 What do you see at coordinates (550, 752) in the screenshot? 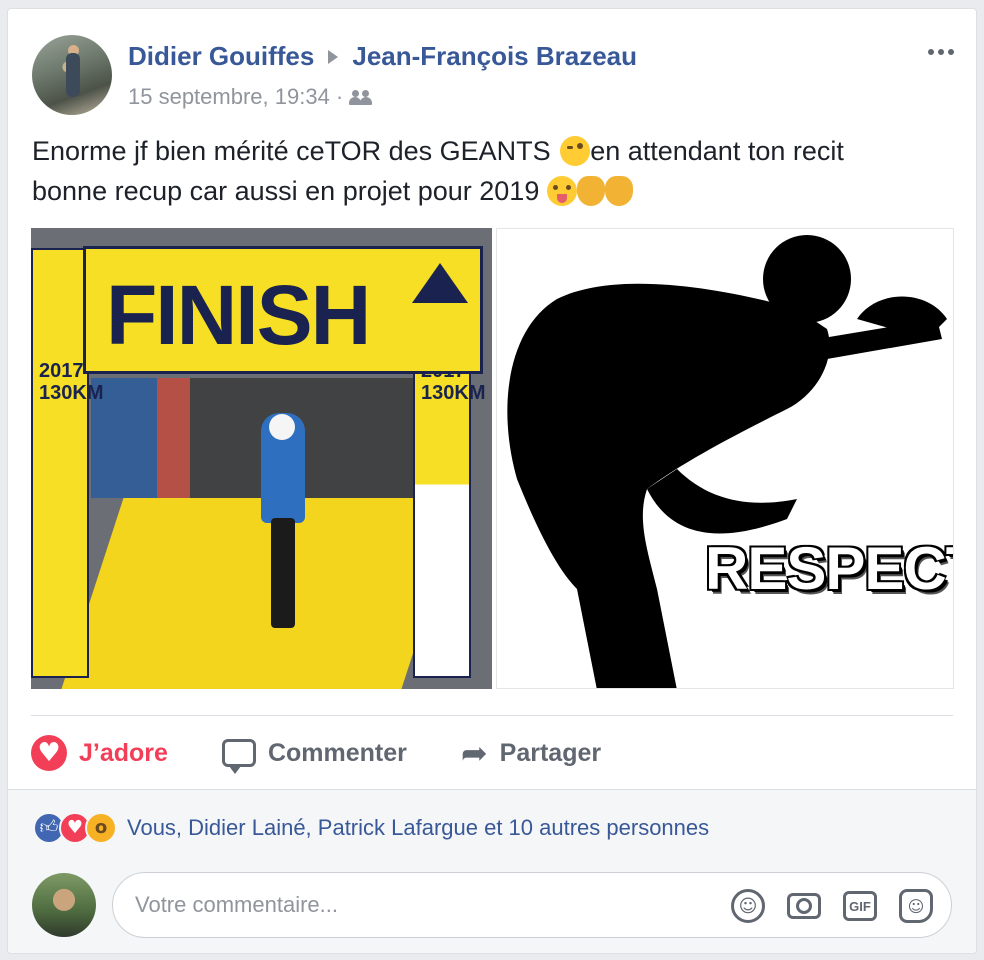
I see `share-label: Partager` at bounding box center [550, 752].